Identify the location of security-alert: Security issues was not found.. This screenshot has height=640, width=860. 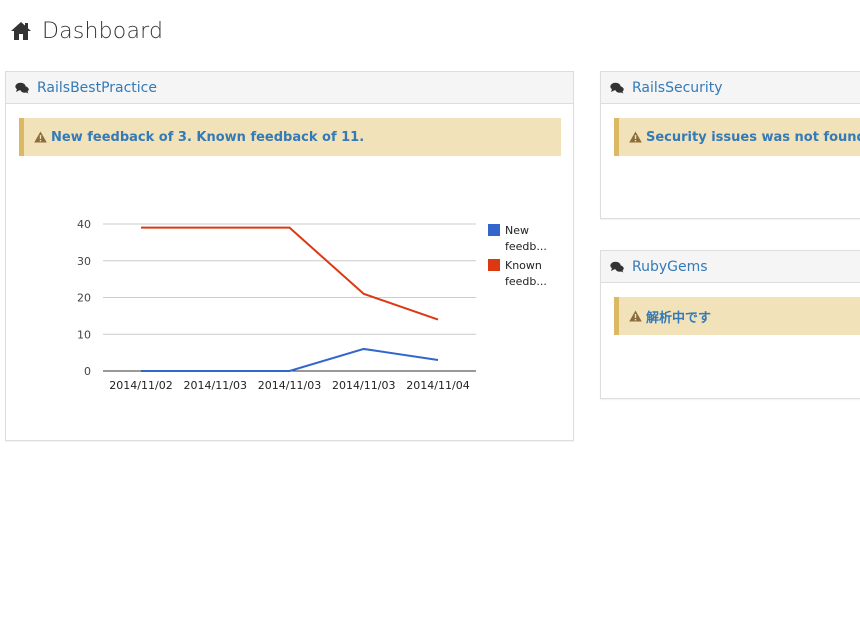
(737, 137).